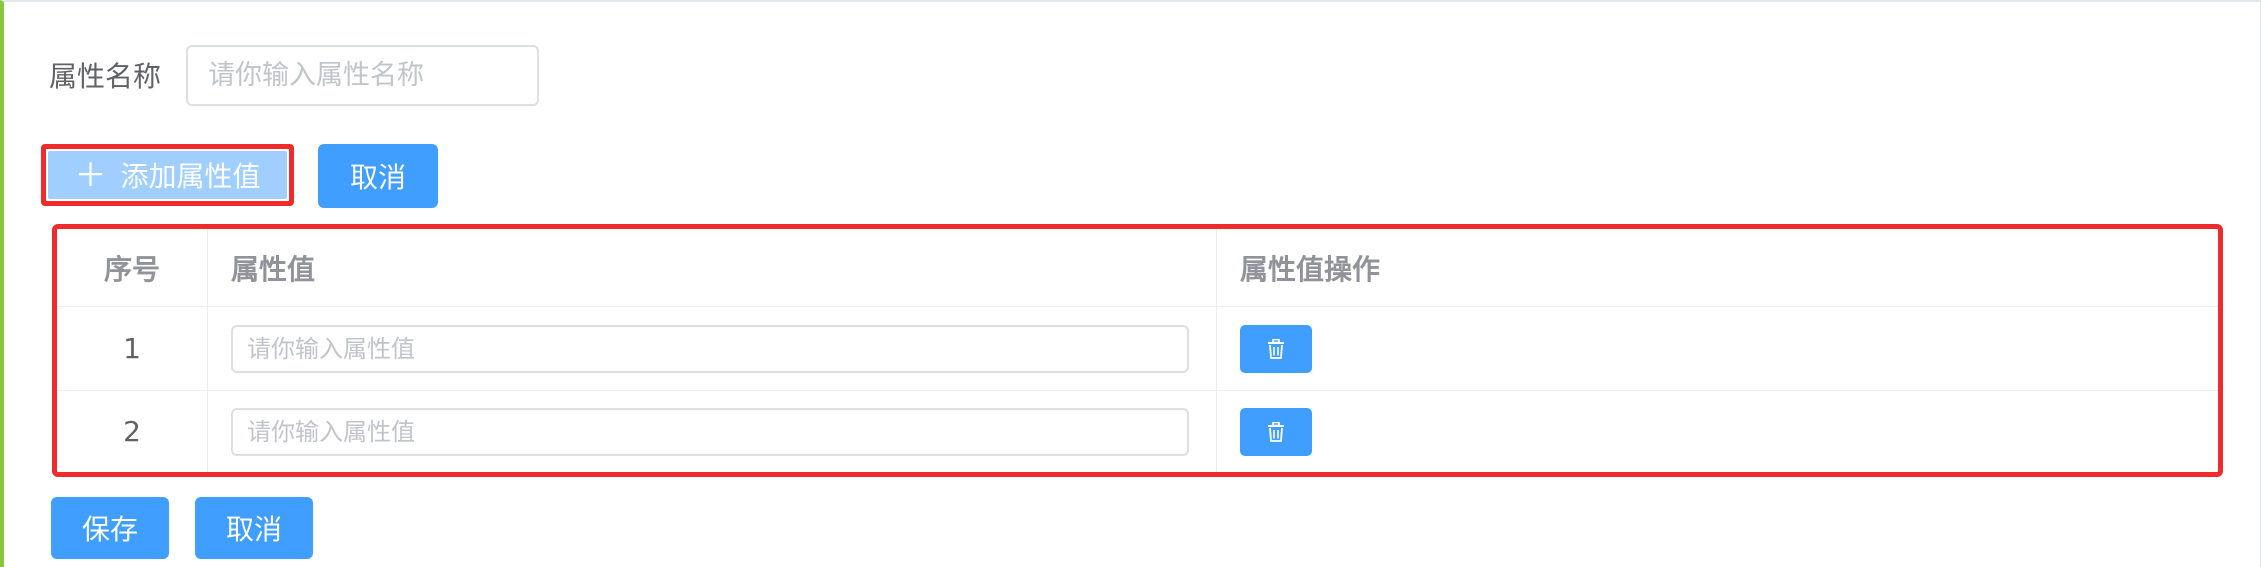 The image size is (2261, 567). I want to click on row-index-cell: 2, so click(132, 431).